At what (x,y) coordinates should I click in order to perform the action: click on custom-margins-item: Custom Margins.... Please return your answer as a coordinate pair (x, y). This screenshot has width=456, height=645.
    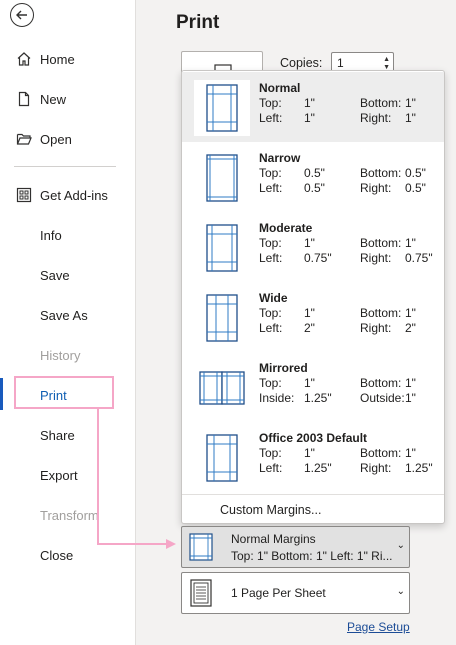
    Looking at the image, I should click on (270, 510).